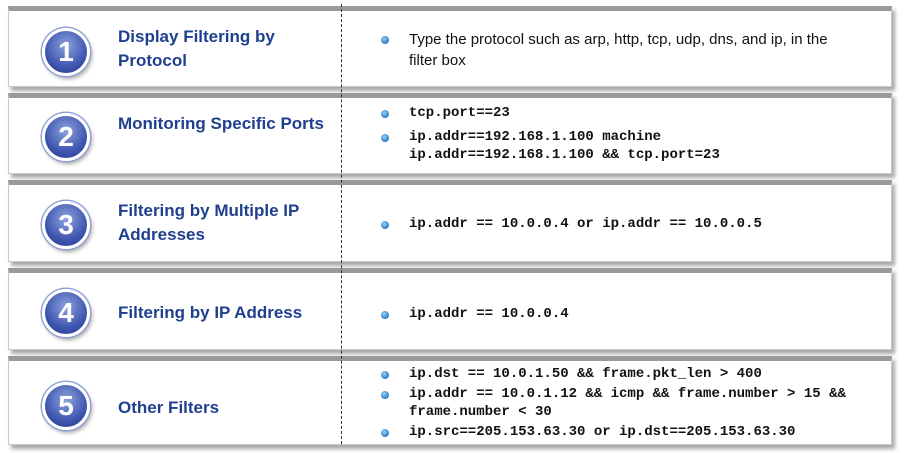 The width and height of the screenshot is (909, 453). What do you see at coordinates (221, 123) in the screenshot?
I see `row-title: Monitoring Specific Ports` at bounding box center [221, 123].